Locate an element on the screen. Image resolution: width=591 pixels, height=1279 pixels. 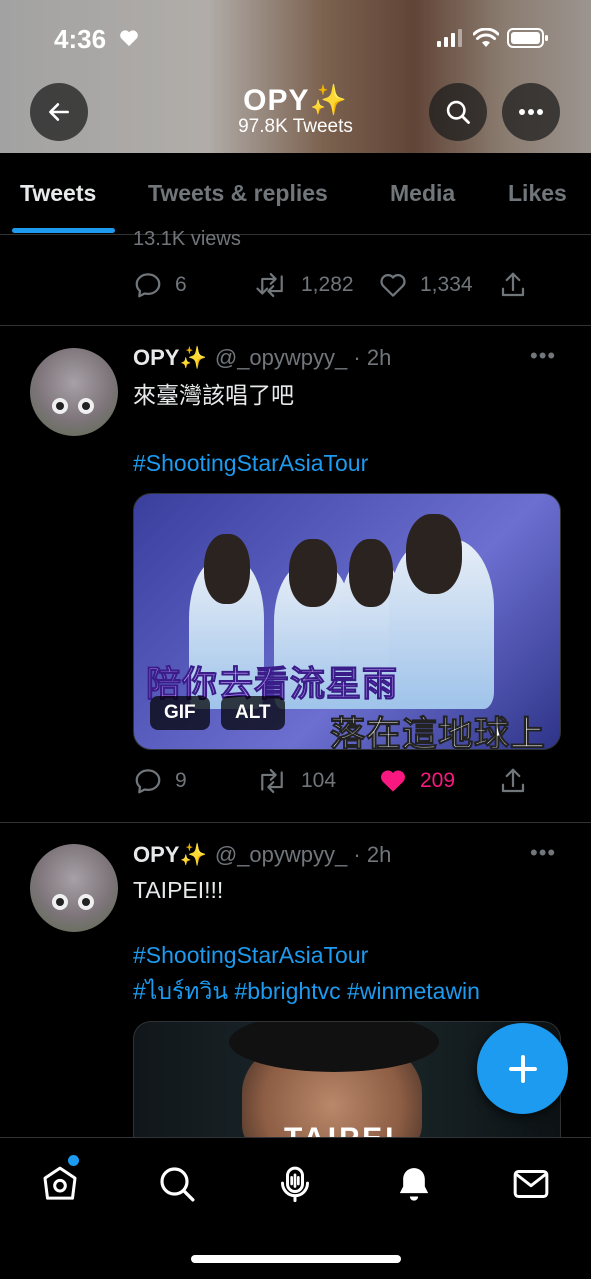
profile-tabs: Tweets Tweets & replies Media Likes is located at coordinates (295, 194).